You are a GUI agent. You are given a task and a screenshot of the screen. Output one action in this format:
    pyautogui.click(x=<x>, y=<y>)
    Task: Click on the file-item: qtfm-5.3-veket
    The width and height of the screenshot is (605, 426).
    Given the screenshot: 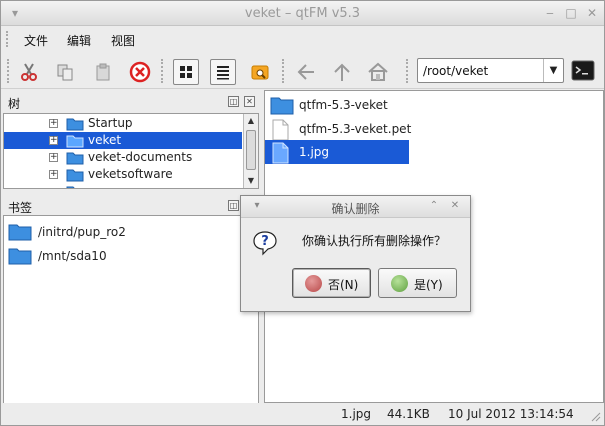 What is the action you would take?
    pyautogui.click(x=337, y=105)
    